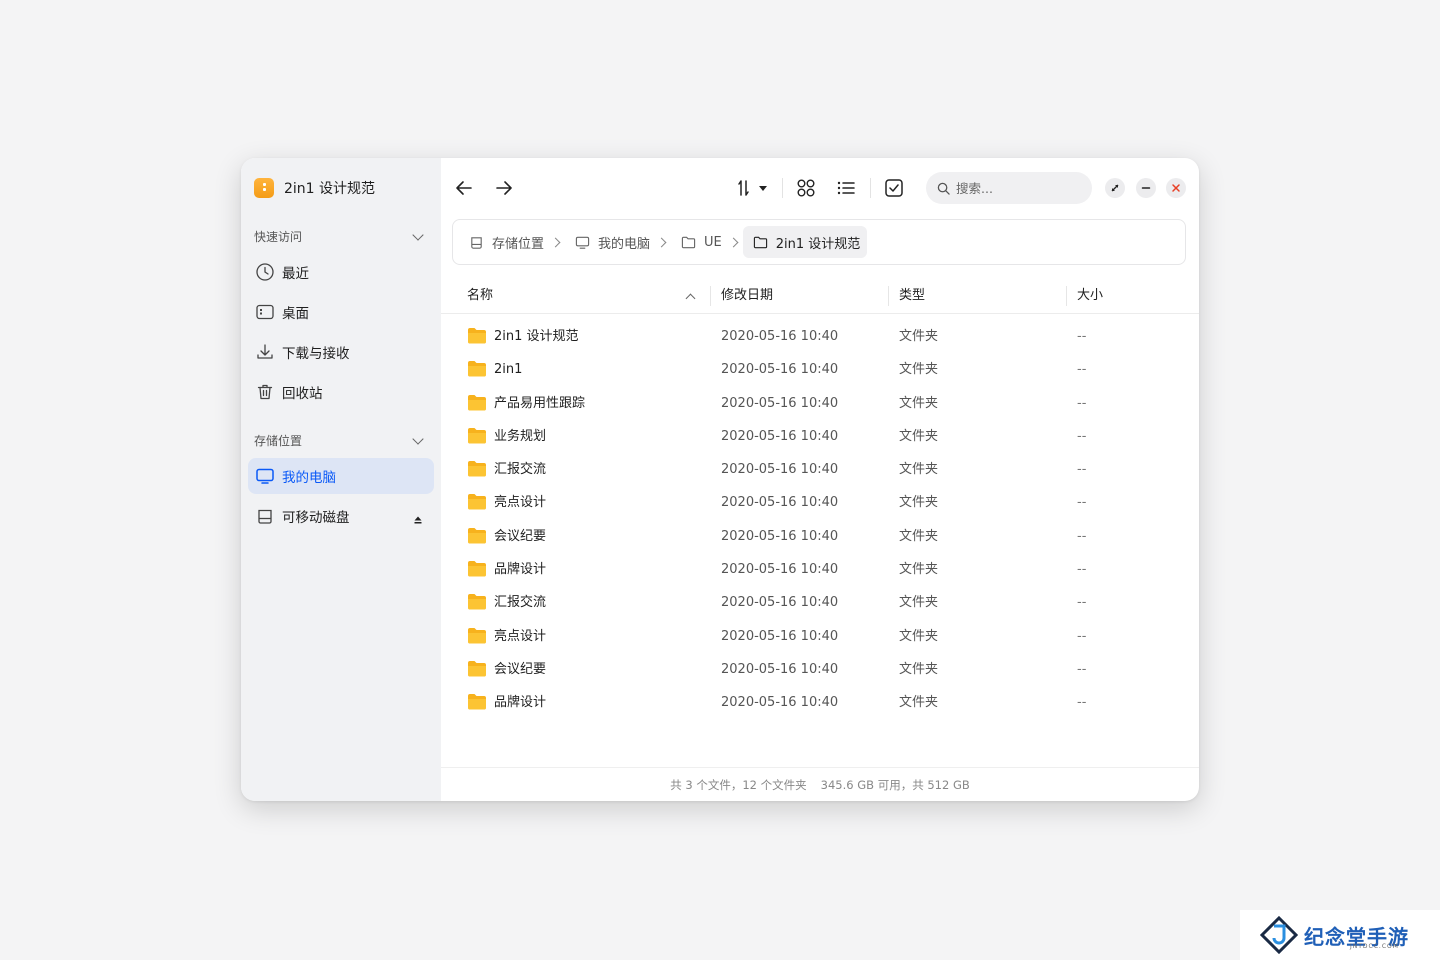 This screenshot has height=960, width=1440. What do you see at coordinates (1016, 188) in the screenshot?
I see `search-input` at bounding box center [1016, 188].